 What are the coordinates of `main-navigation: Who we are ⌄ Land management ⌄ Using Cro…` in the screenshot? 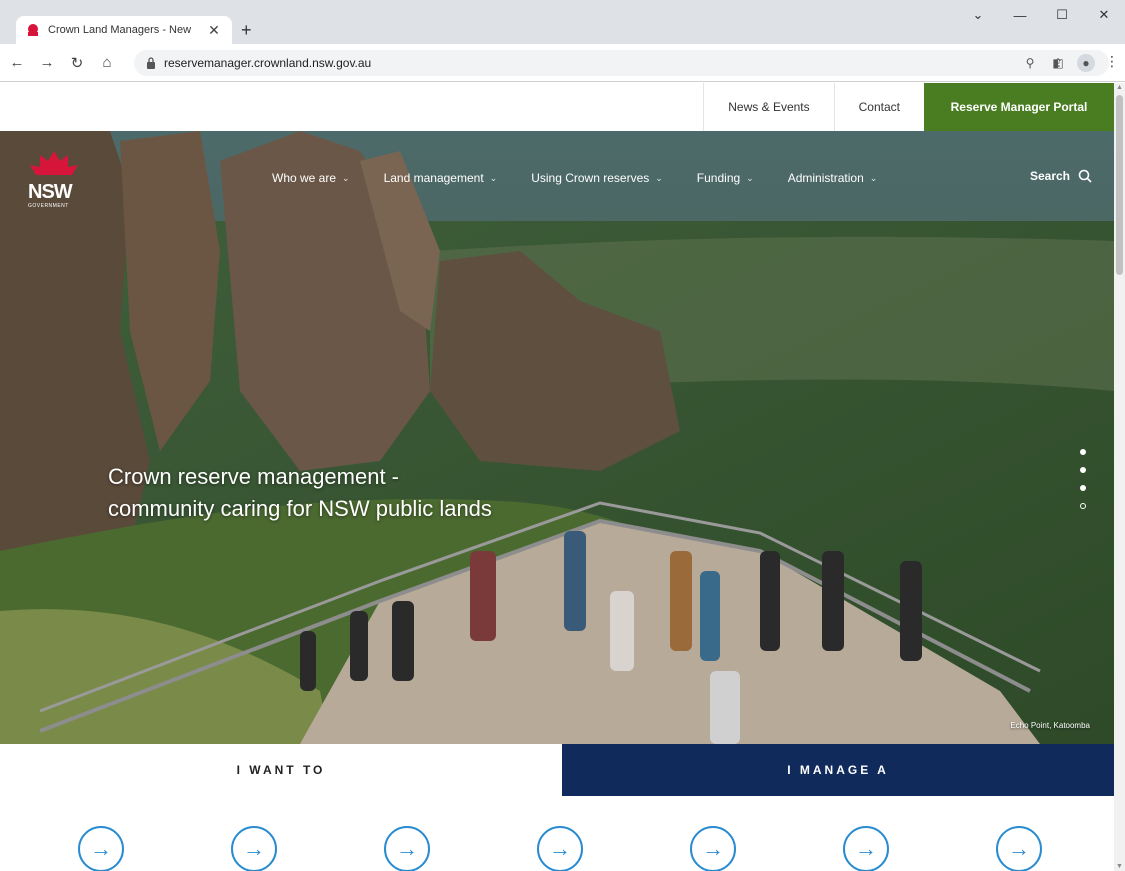 It's located at (574, 178).